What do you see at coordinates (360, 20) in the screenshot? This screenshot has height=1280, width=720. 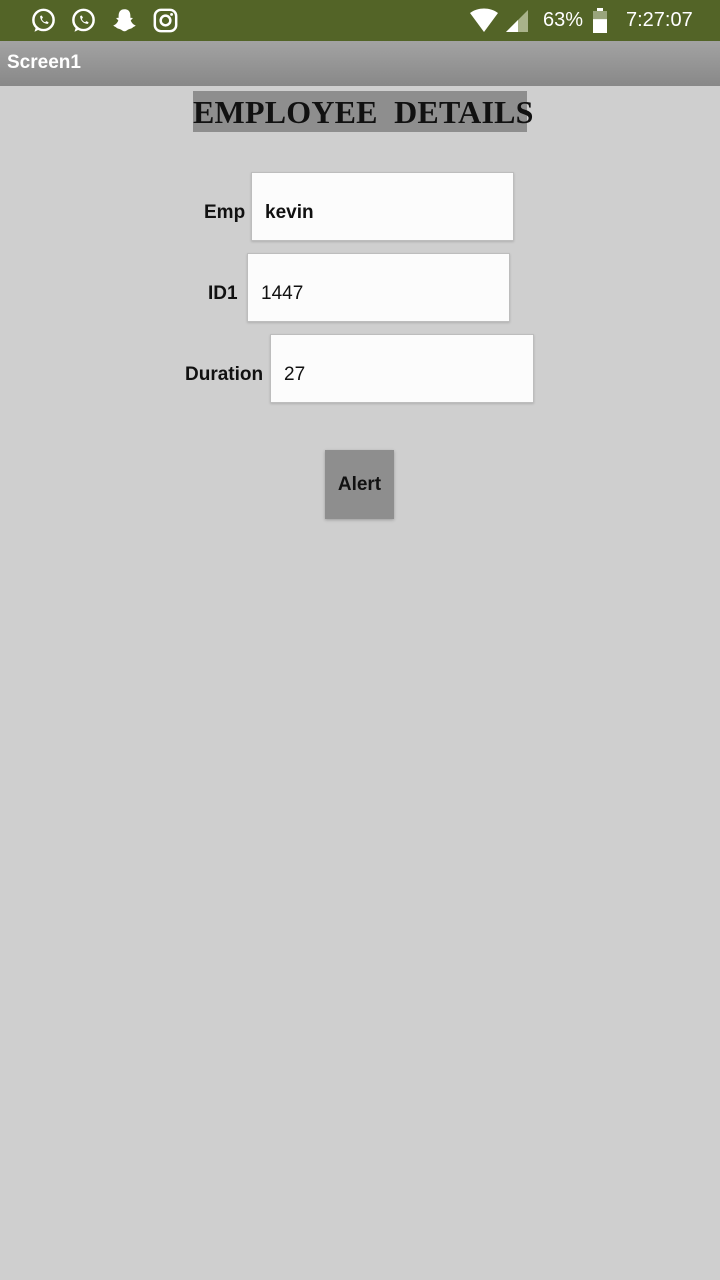 I see `status-bar: 63% 7:27:07` at bounding box center [360, 20].